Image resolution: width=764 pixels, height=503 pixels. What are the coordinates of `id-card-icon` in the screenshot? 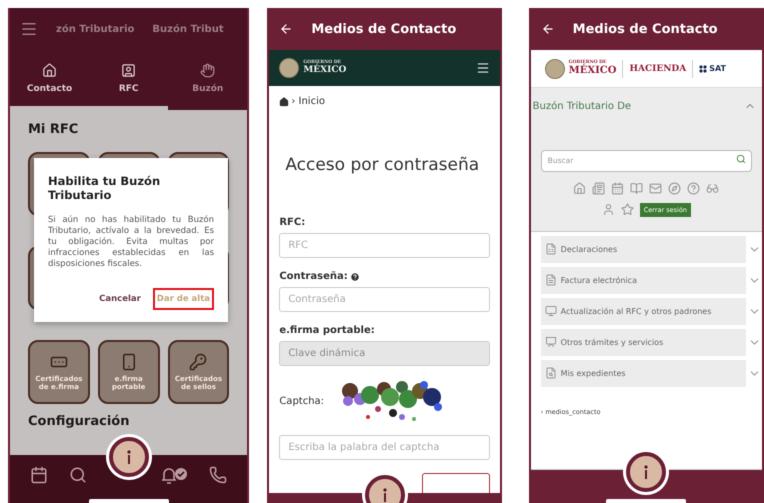 It's located at (128, 70).